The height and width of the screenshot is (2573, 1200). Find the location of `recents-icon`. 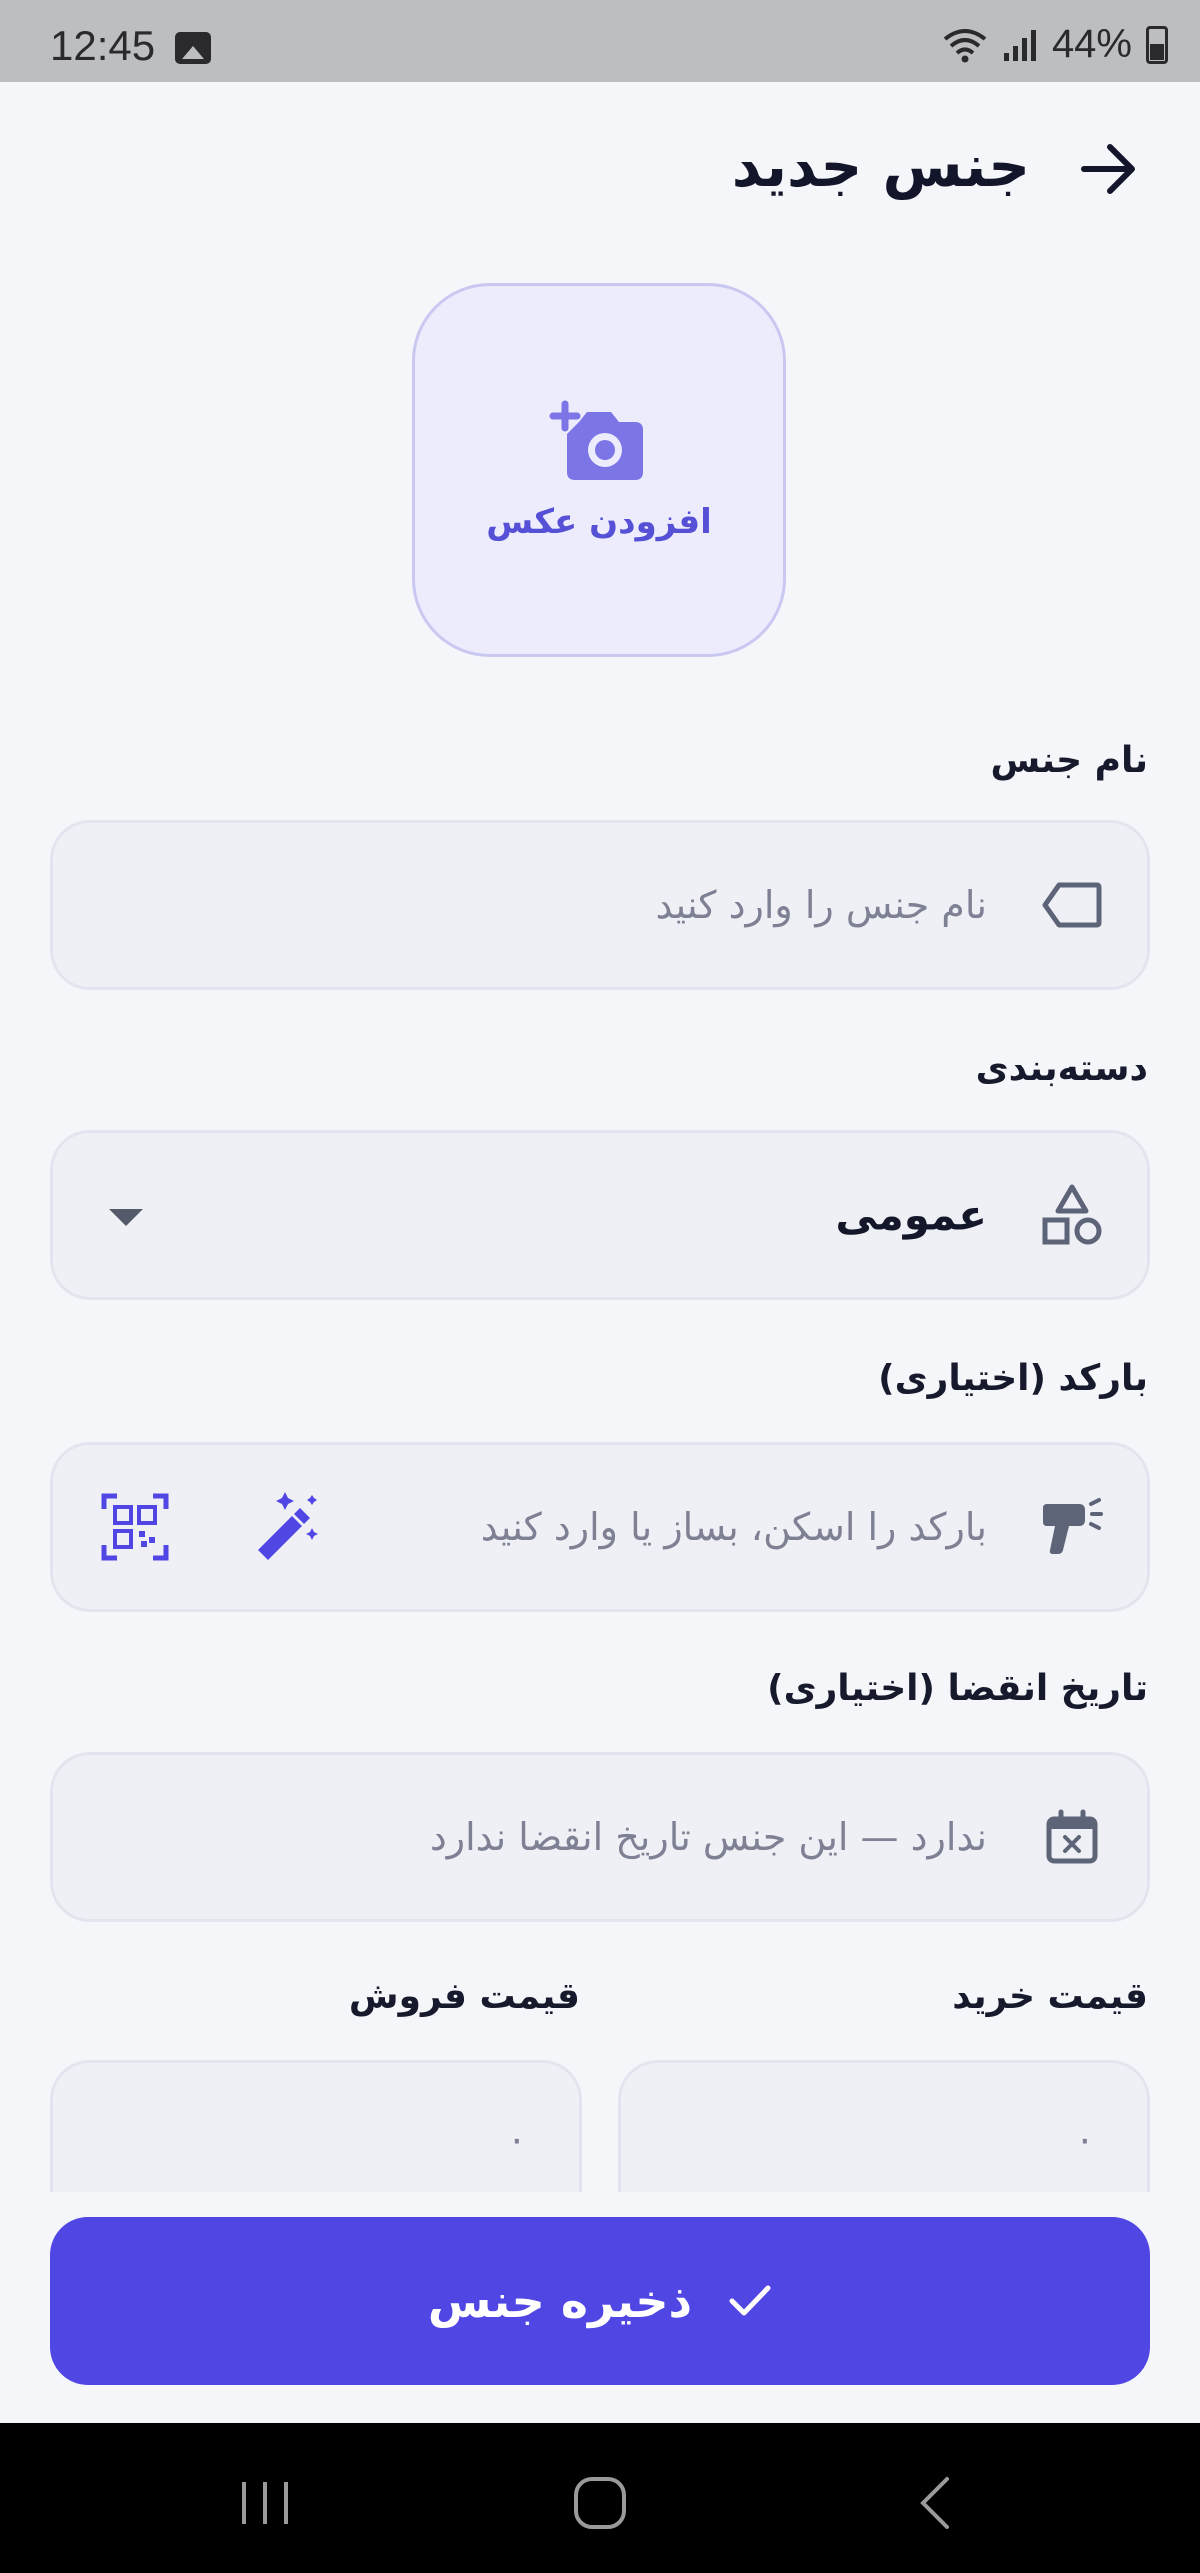

recents-icon is located at coordinates (265, 2503).